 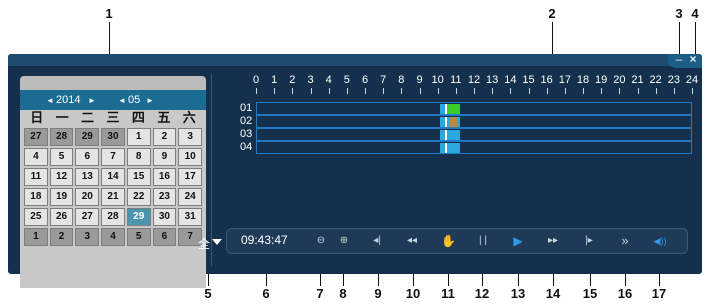 I want to click on calendar-day: 24, so click(x=190, y=197).